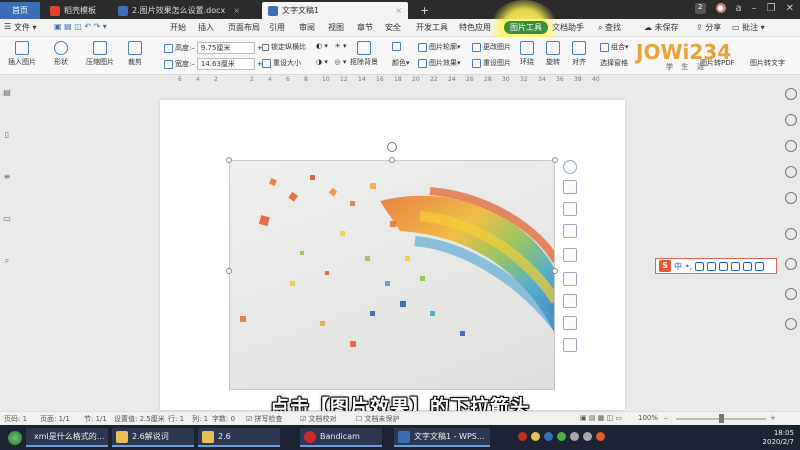 The width and height of the screenshot is (800, 450). Describe the element at coordinates (791, 172) in the screenshot. I see `target-icon` at that location.